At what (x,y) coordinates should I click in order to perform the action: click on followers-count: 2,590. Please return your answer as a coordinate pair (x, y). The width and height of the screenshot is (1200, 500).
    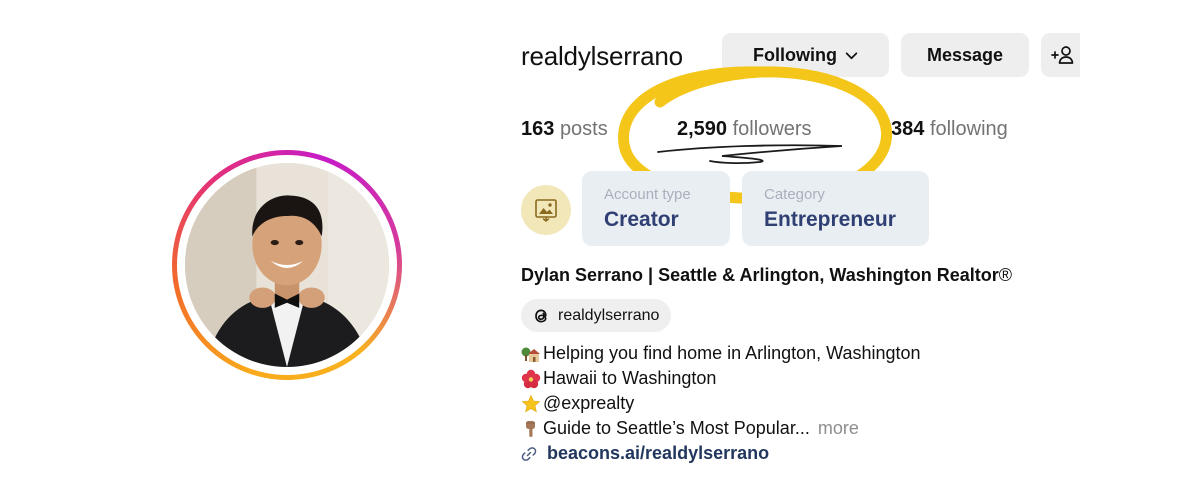
    Looking at the image, I should click on (702, 129).